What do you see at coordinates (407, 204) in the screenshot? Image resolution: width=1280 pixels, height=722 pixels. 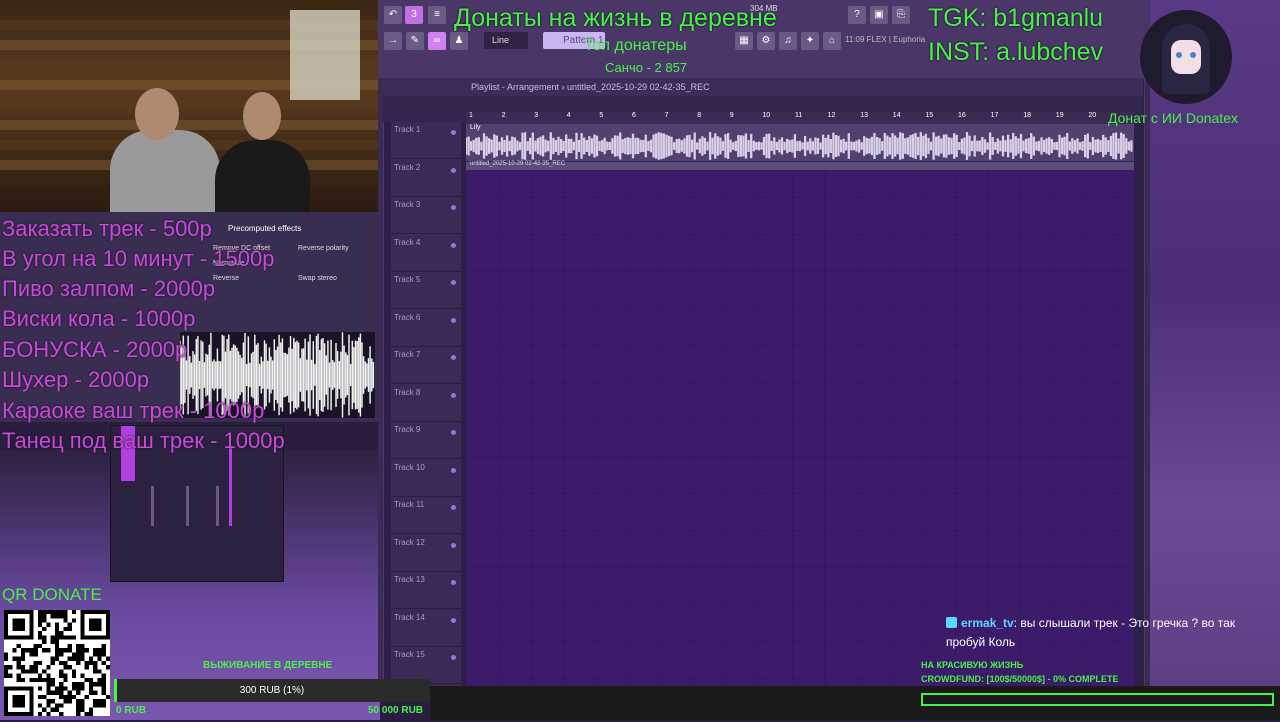 I see `track-label: Track 3` at bounding box center [407, 204].